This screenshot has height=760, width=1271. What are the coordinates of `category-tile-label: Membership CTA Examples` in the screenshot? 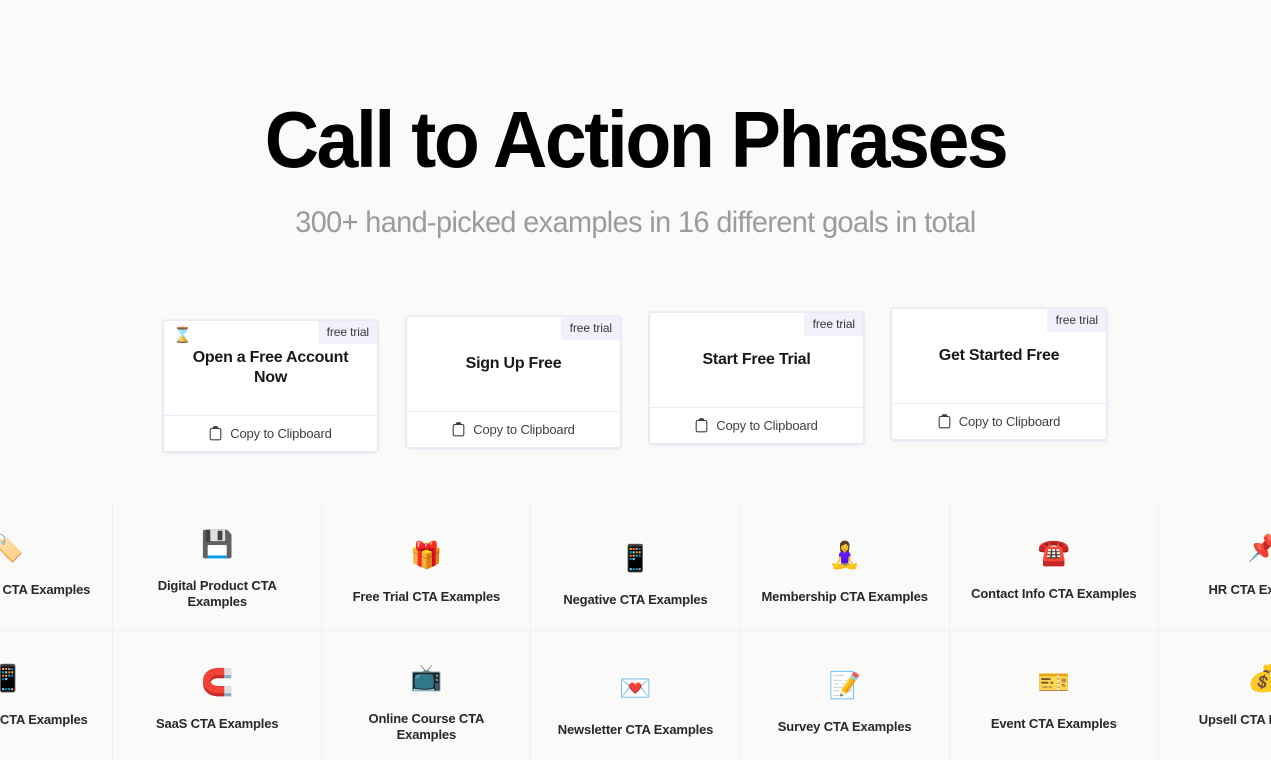 It's located at (844, 596).